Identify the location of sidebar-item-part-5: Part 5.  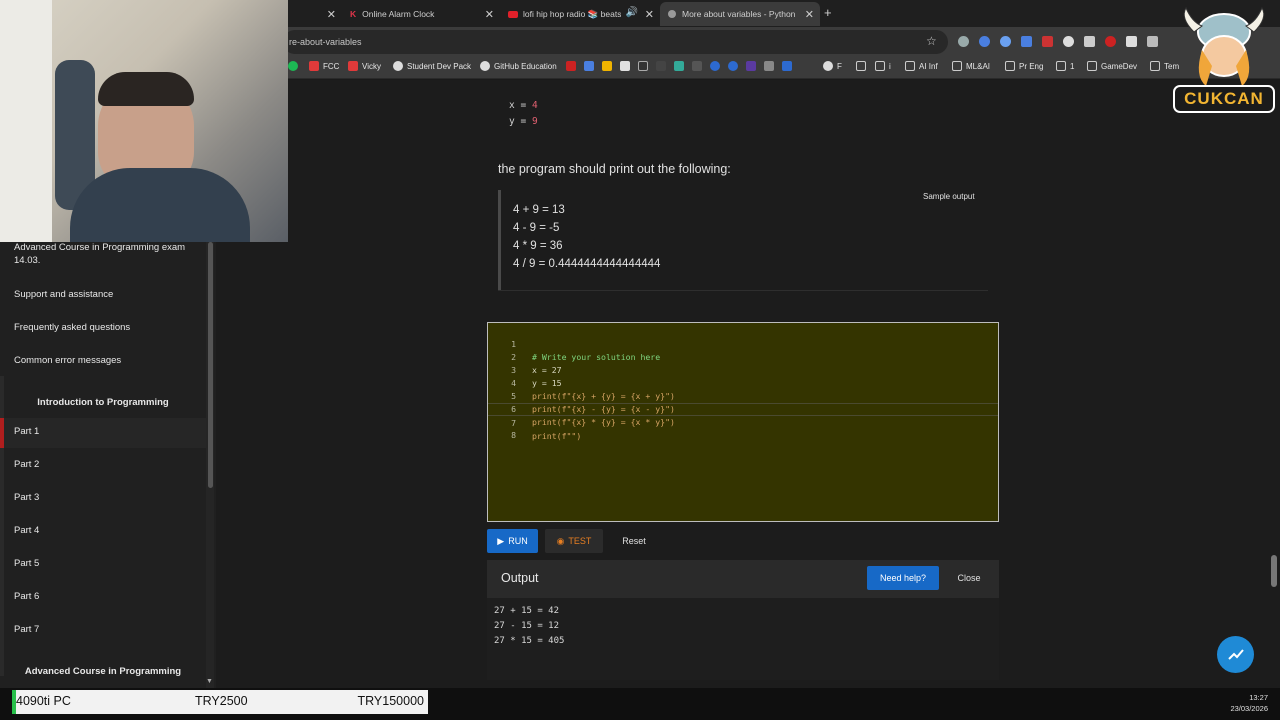
(104, 563).